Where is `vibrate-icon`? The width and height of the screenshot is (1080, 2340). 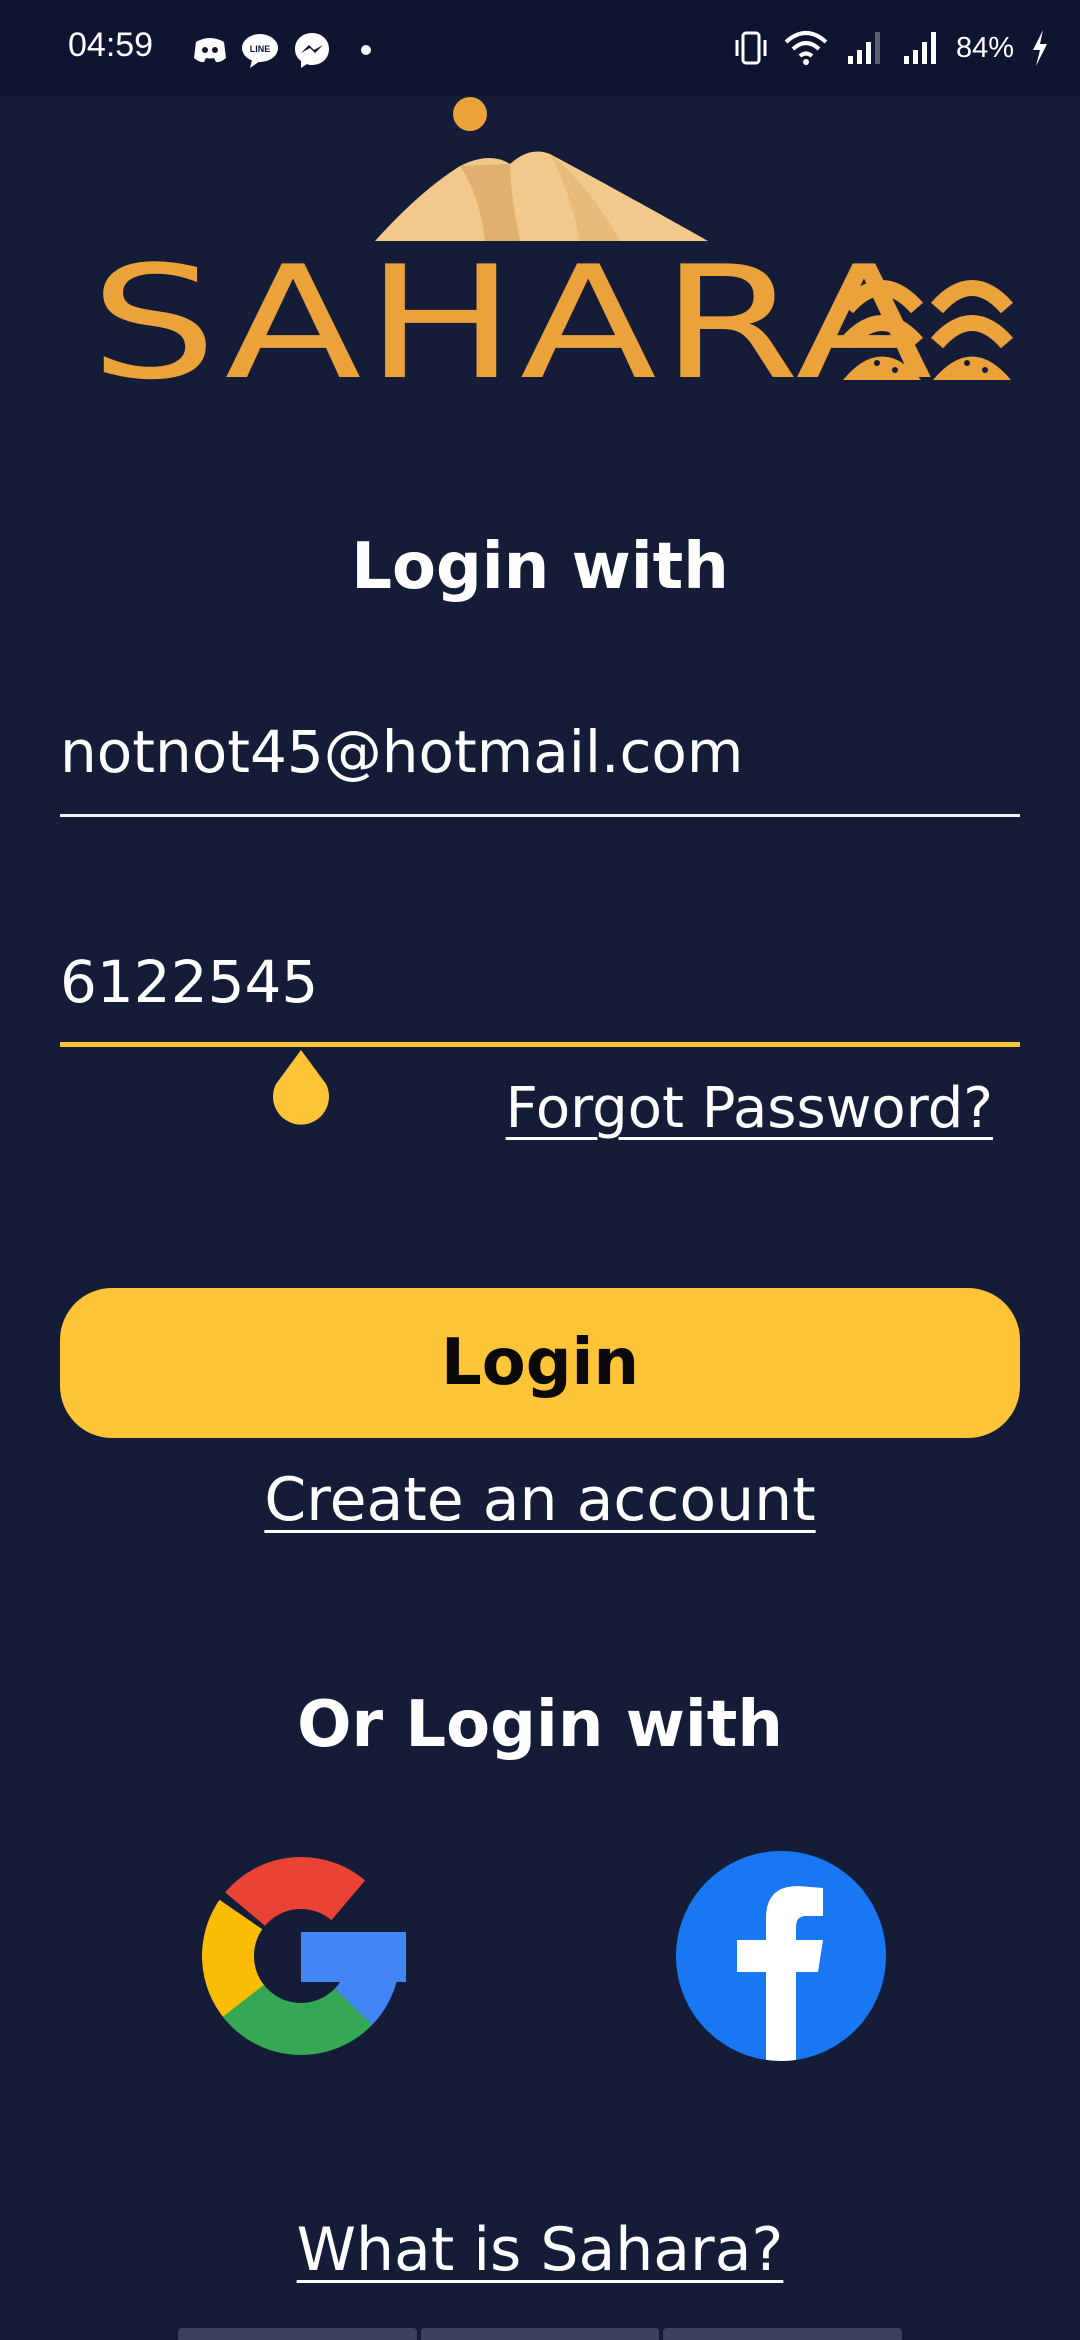 vibrate-icon is located at coordinates (751, 48).